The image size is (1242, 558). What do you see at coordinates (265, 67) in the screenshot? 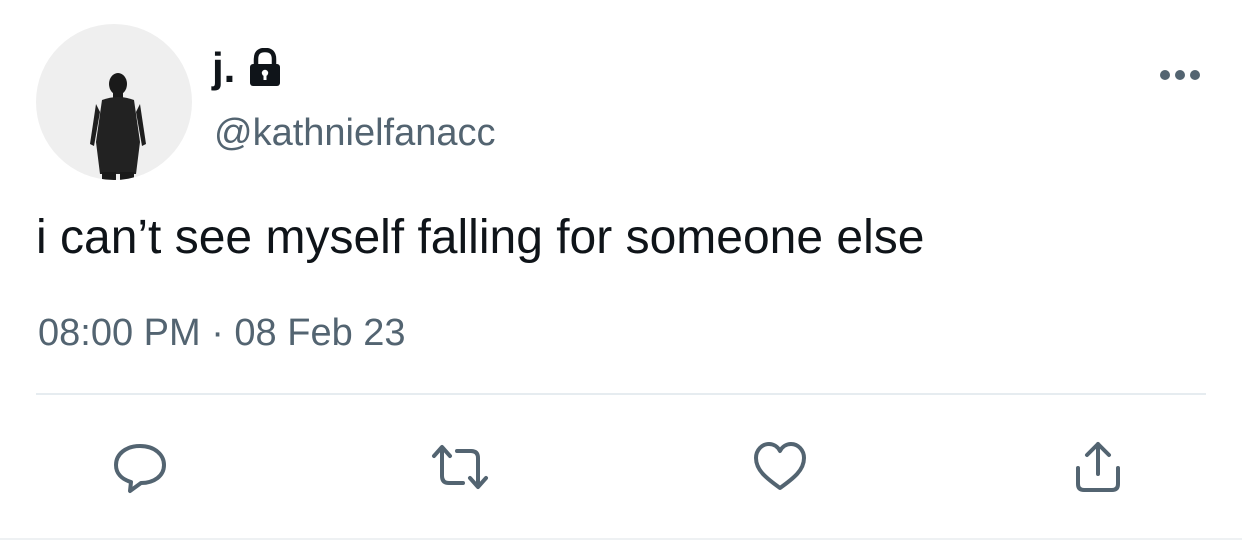
I see `lock-icon` at bounding box center [265, 67].